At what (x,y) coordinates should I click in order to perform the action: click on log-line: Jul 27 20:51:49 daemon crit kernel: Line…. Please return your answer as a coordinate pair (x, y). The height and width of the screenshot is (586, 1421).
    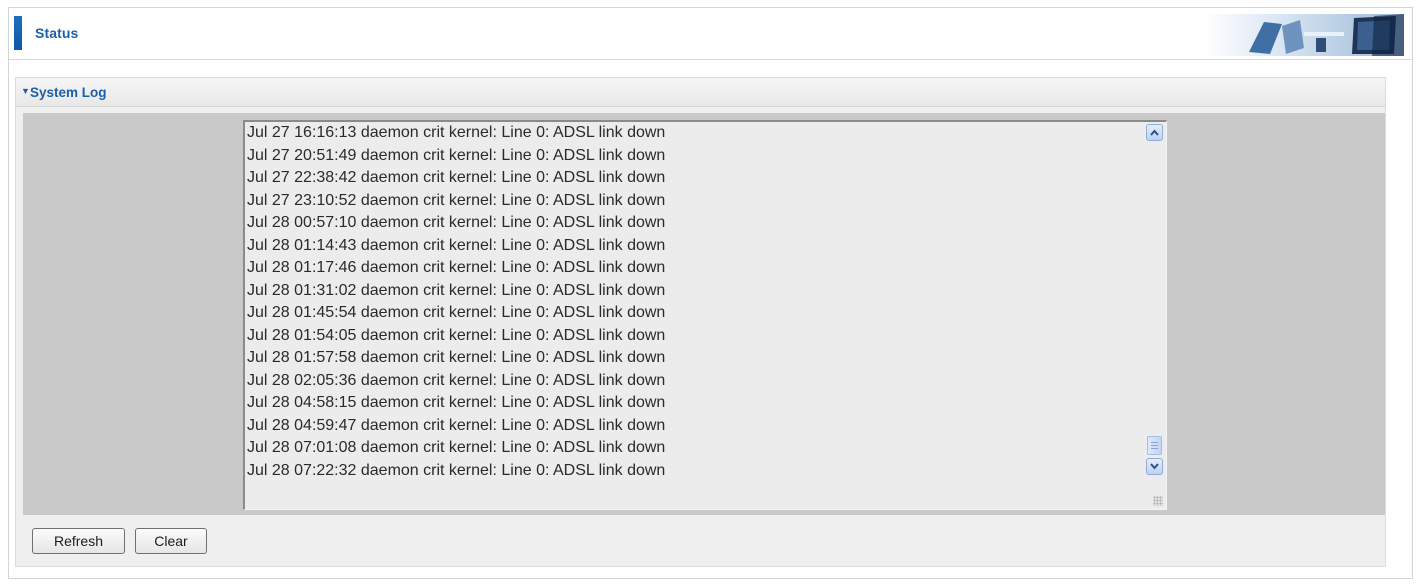
    Looking at the image, I should click on (456, 155).